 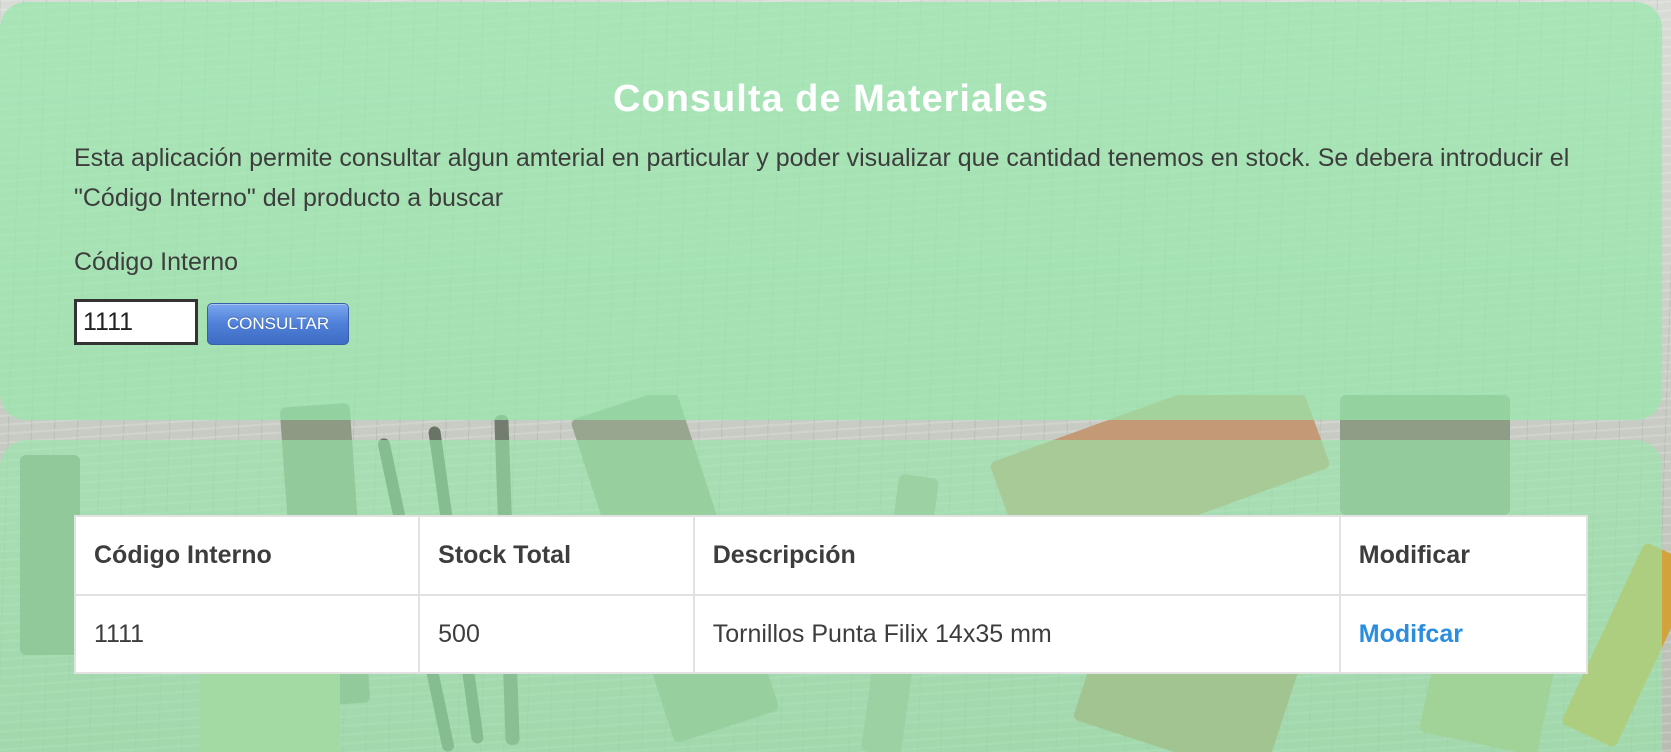 What do you see at coordinates (1016, 634) in the screenshot?
I see `cell-description: Tornillos Punta Filix 14x35 mm` at bounding box center [1016, 634].